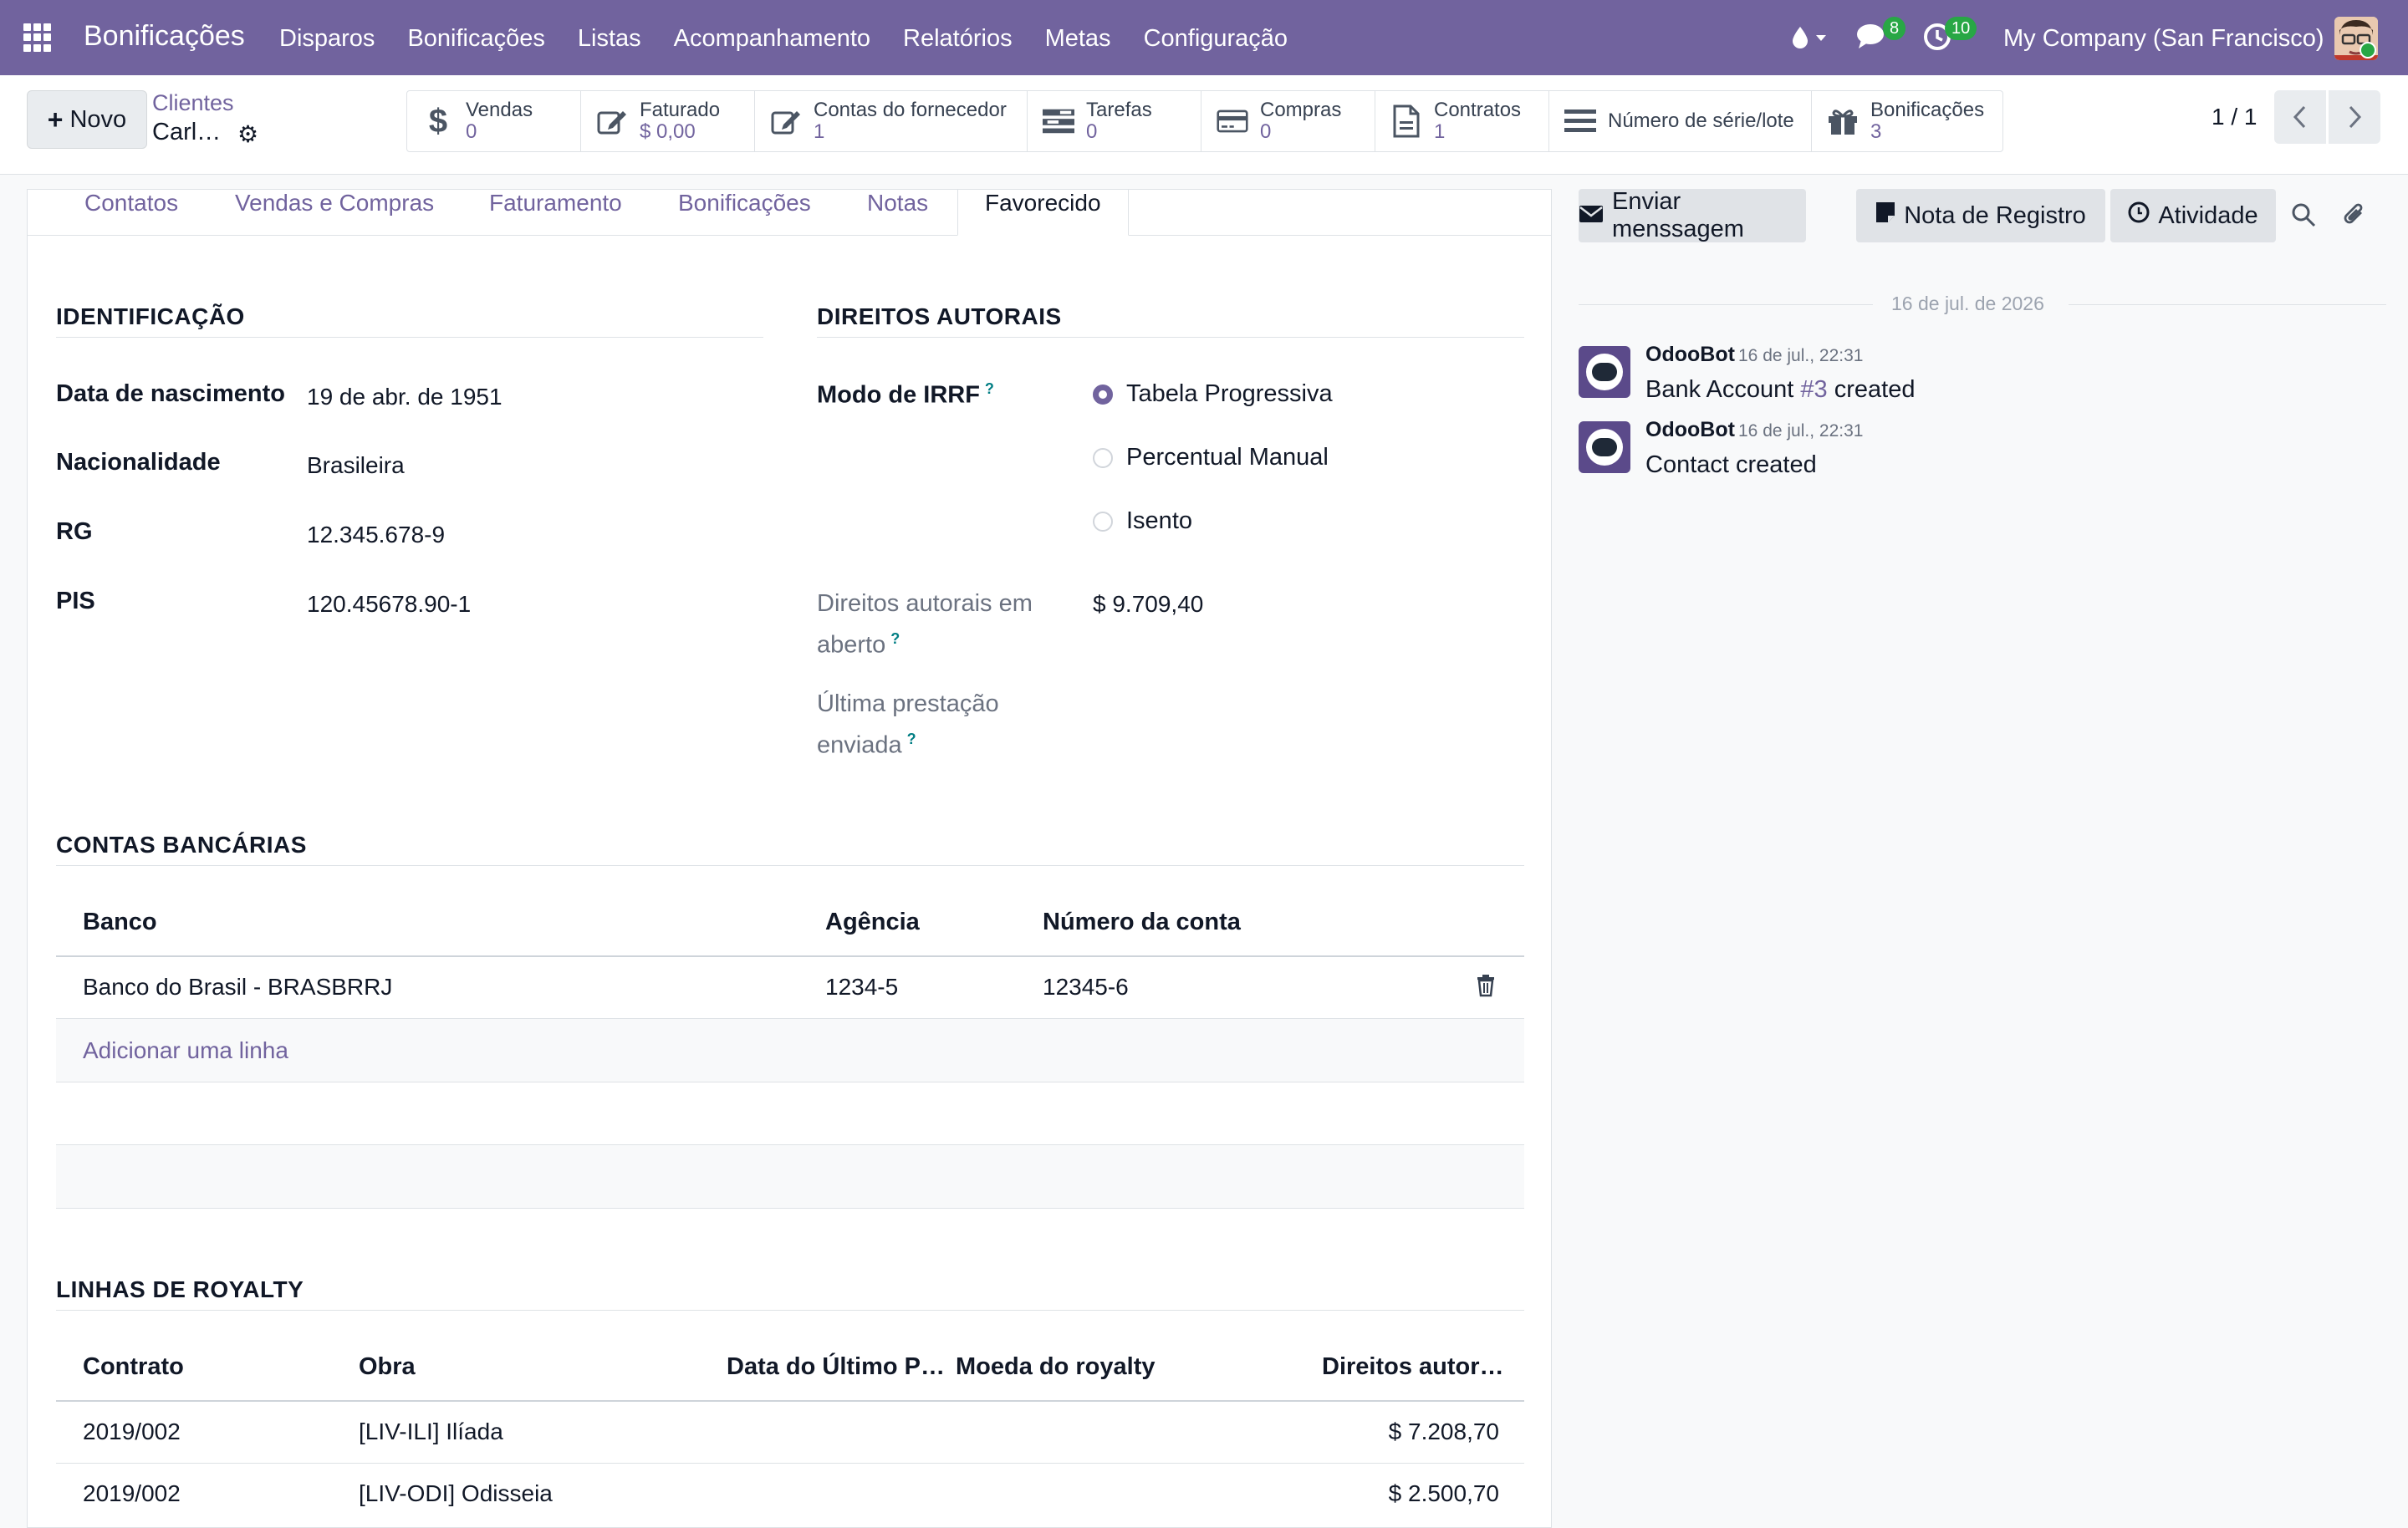  I want to click on radio-tabela-progressiva: Tabela Progressiva, so click(1213, 394).